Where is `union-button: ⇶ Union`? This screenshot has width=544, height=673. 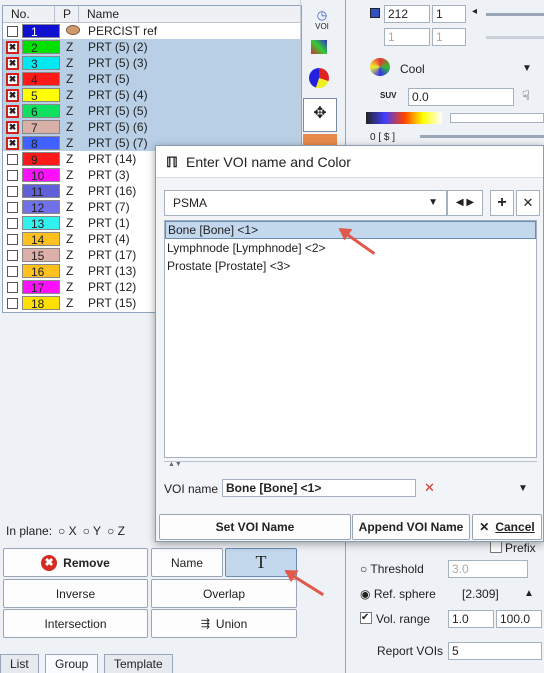
union-button: ⇶ Union is located at coordinates (224, 623).